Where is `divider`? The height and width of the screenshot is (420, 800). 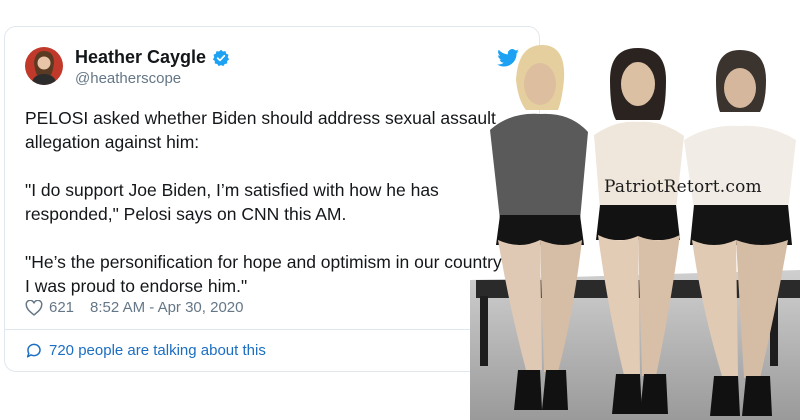 divider is located at coordinates (272, 329).